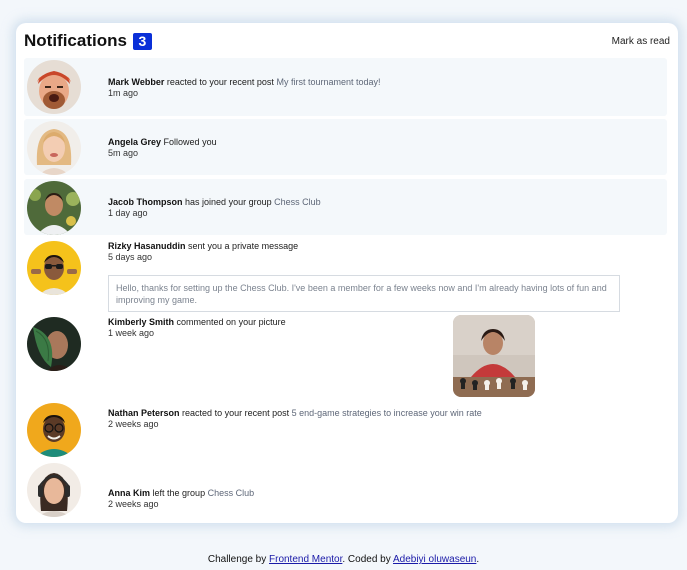 This screenshot has height=570, width=687. What do you see at coordinates (54, 344) in the screenshot?
I see `avatar-kimberly-smith` at bounding box center [54, 344].